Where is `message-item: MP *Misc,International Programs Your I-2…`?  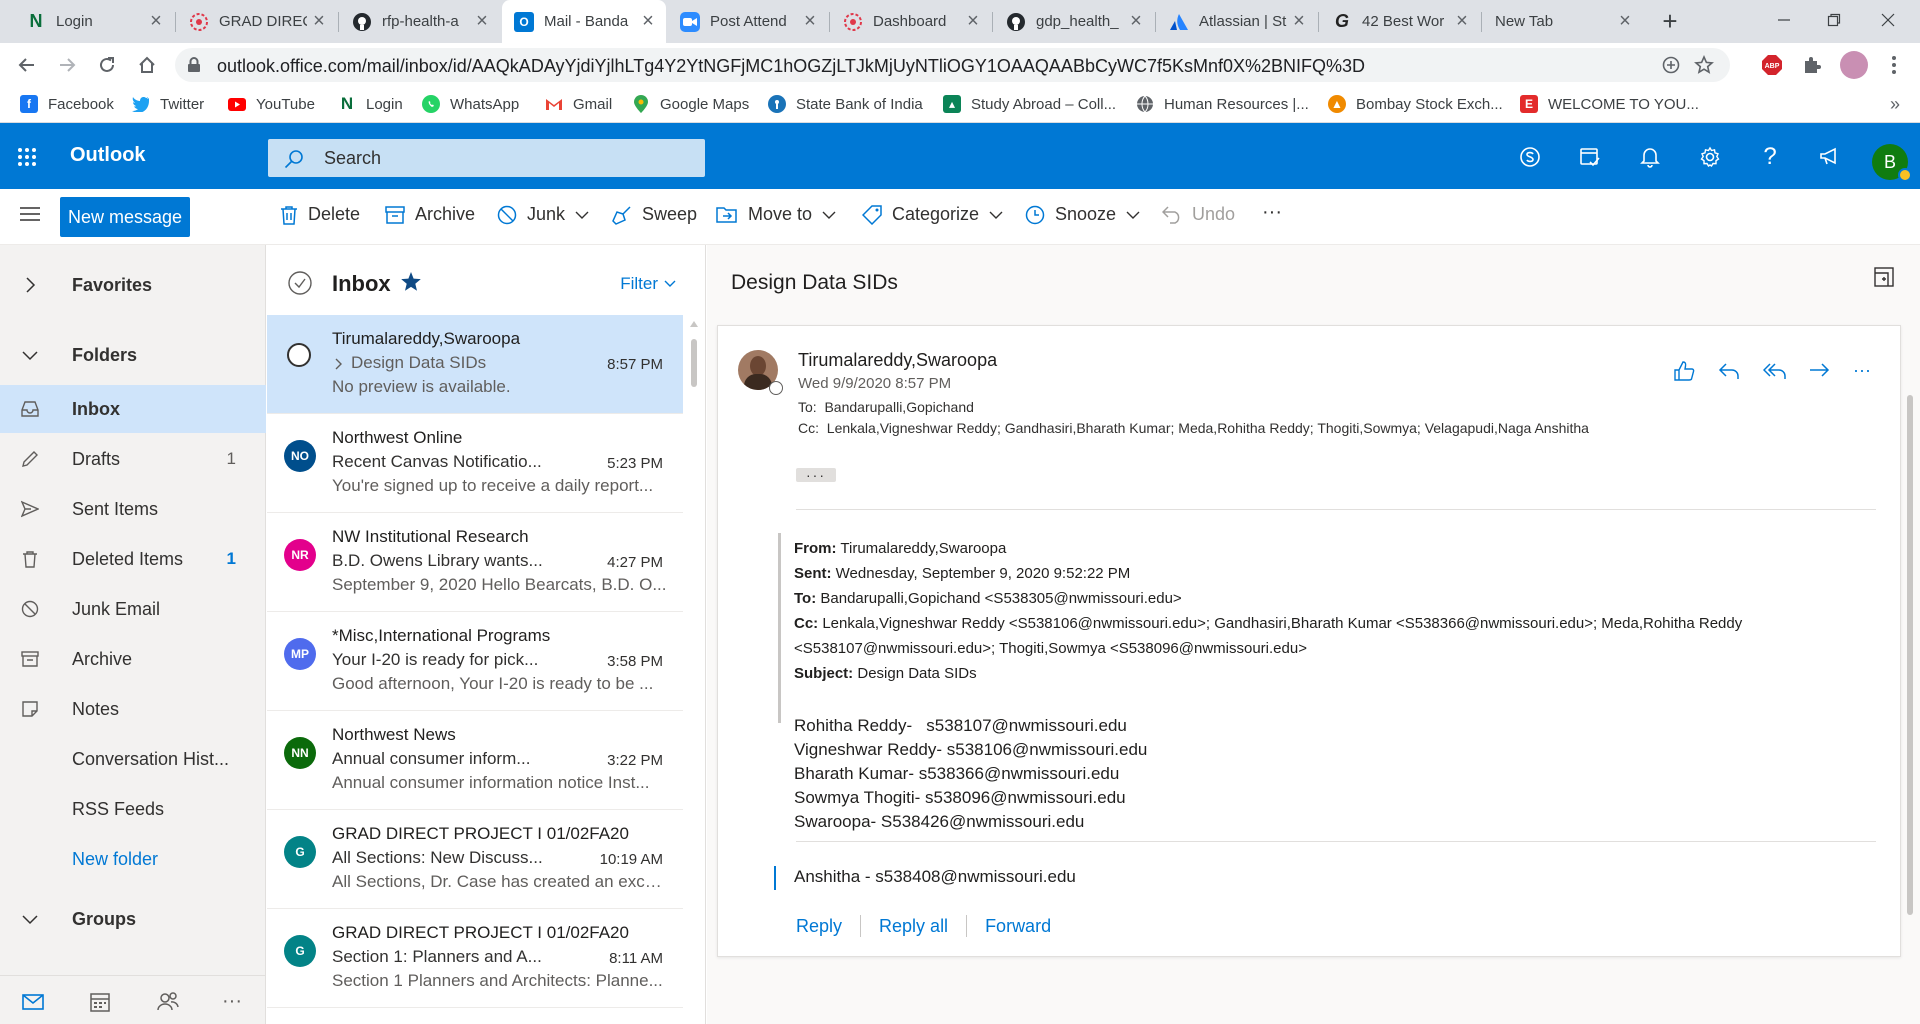
message-item: MP *Misc,International Programs Your I-2… is located at coordinates (475, 661).